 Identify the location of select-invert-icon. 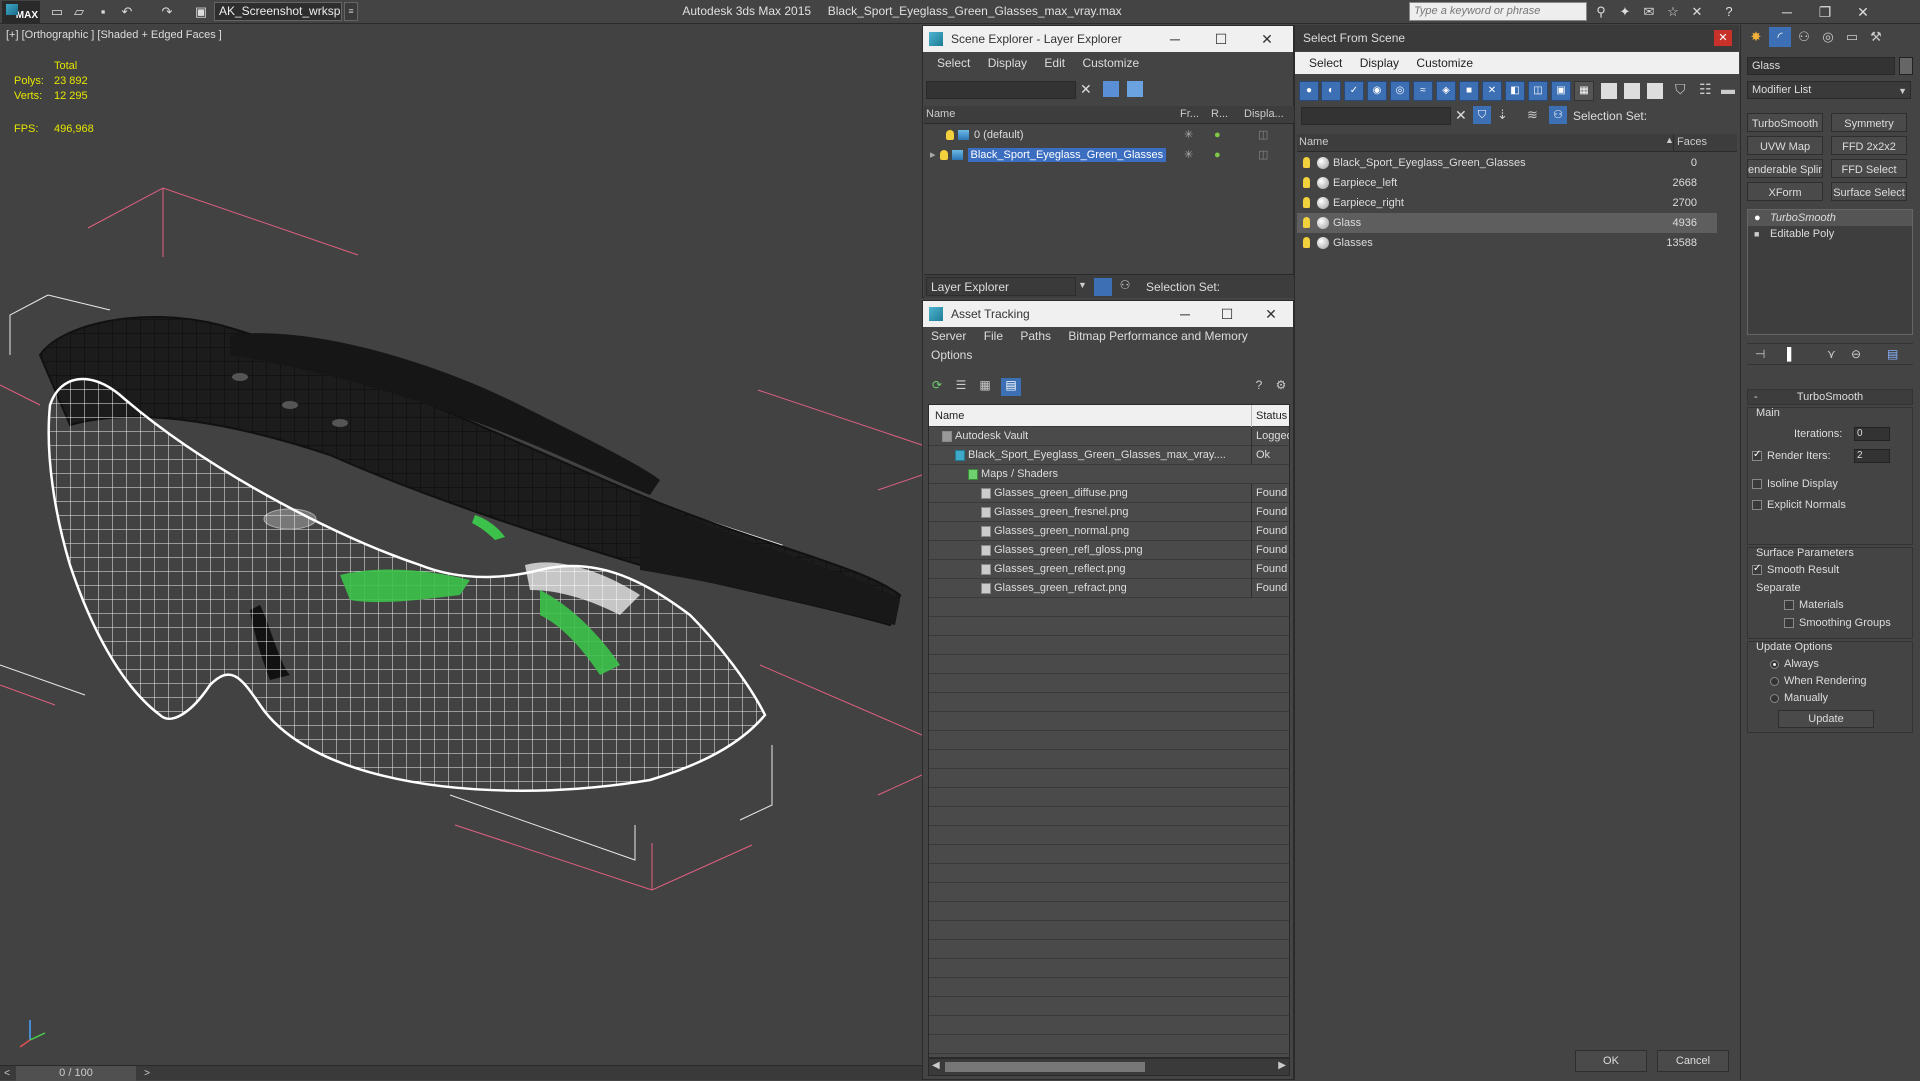
(1655, 91).